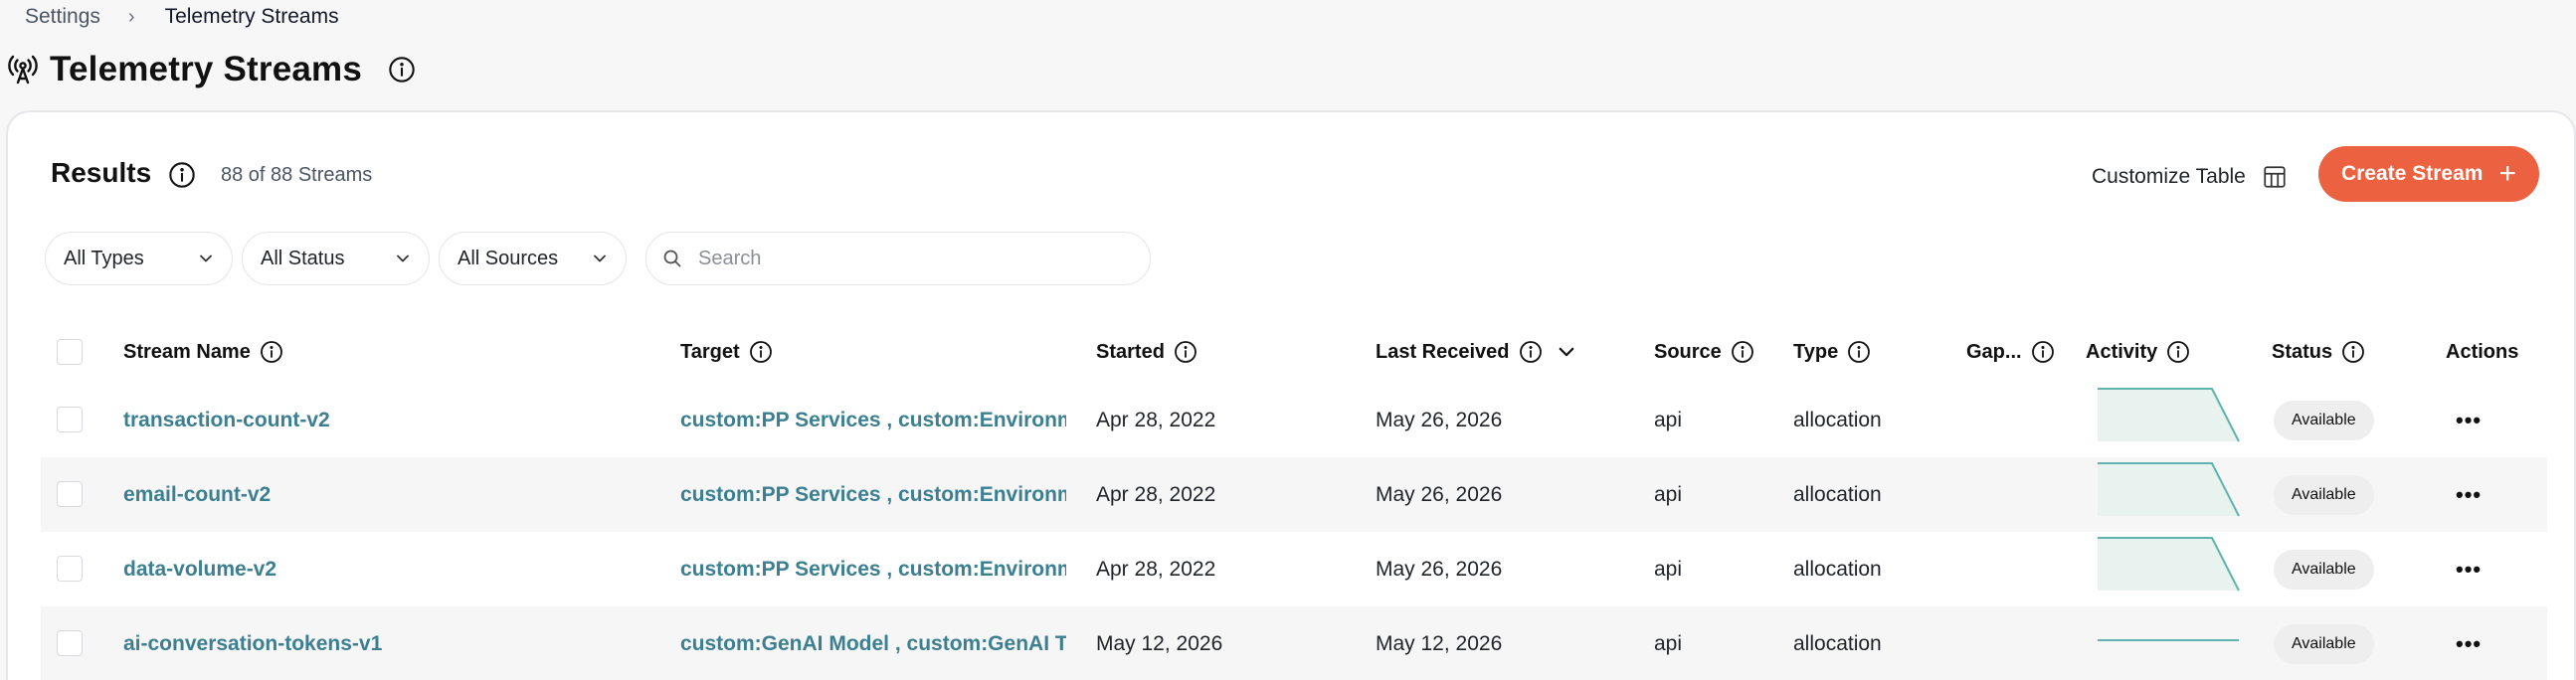  I want to click on create-stream-button: Create Stream +, so click(2428, 174).